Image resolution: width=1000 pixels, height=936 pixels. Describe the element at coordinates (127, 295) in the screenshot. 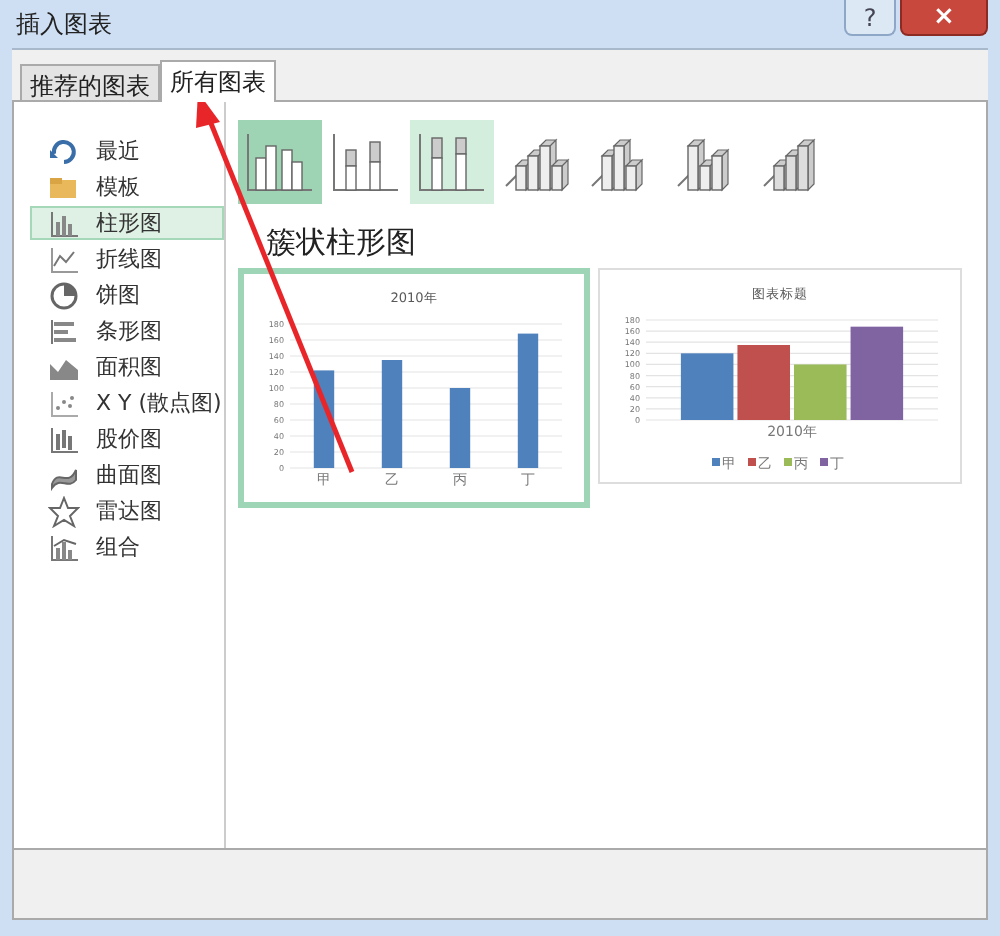

I see `chart-type-item: 饼图` at that location.